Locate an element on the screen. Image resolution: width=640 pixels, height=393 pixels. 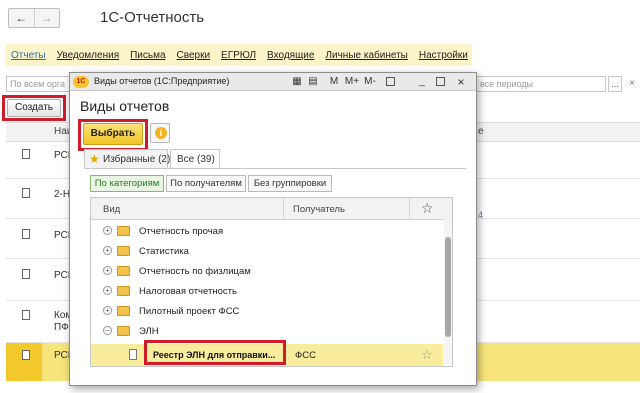
1c-logo-icon: 1С is located at coordinates (81, 82).